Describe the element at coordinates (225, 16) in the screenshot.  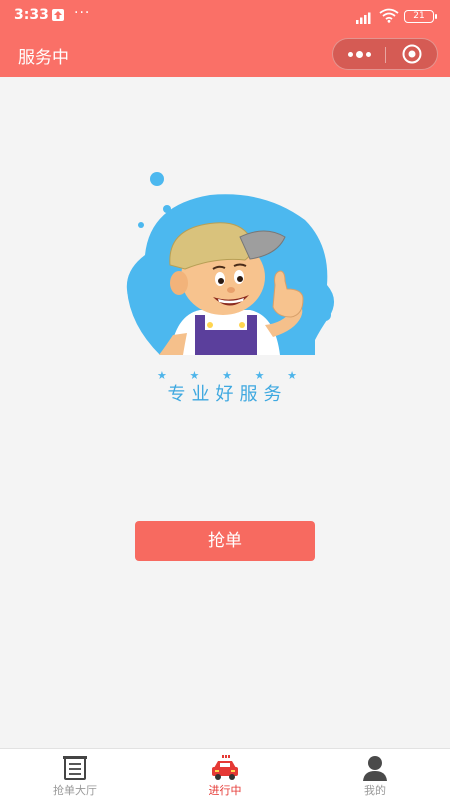
I see `status-bar: 3:33 ··· 21` at that location.